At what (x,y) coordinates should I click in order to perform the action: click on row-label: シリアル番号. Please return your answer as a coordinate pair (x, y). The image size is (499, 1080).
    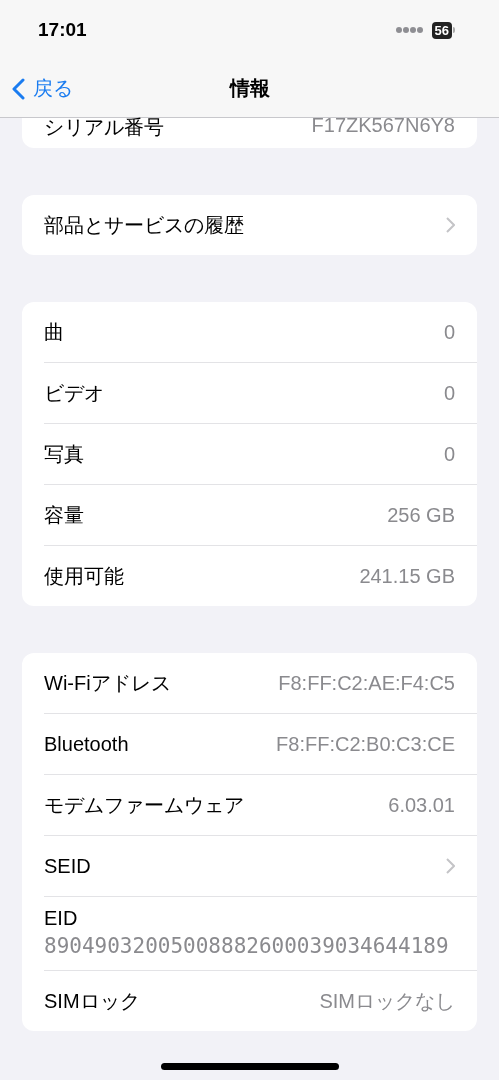
    Looking at the image, I should click on (104, 127).